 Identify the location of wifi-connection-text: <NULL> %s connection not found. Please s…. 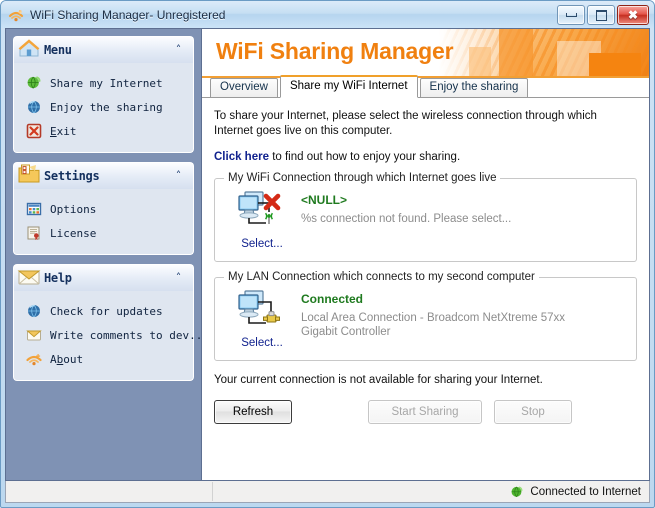
(448, 220).